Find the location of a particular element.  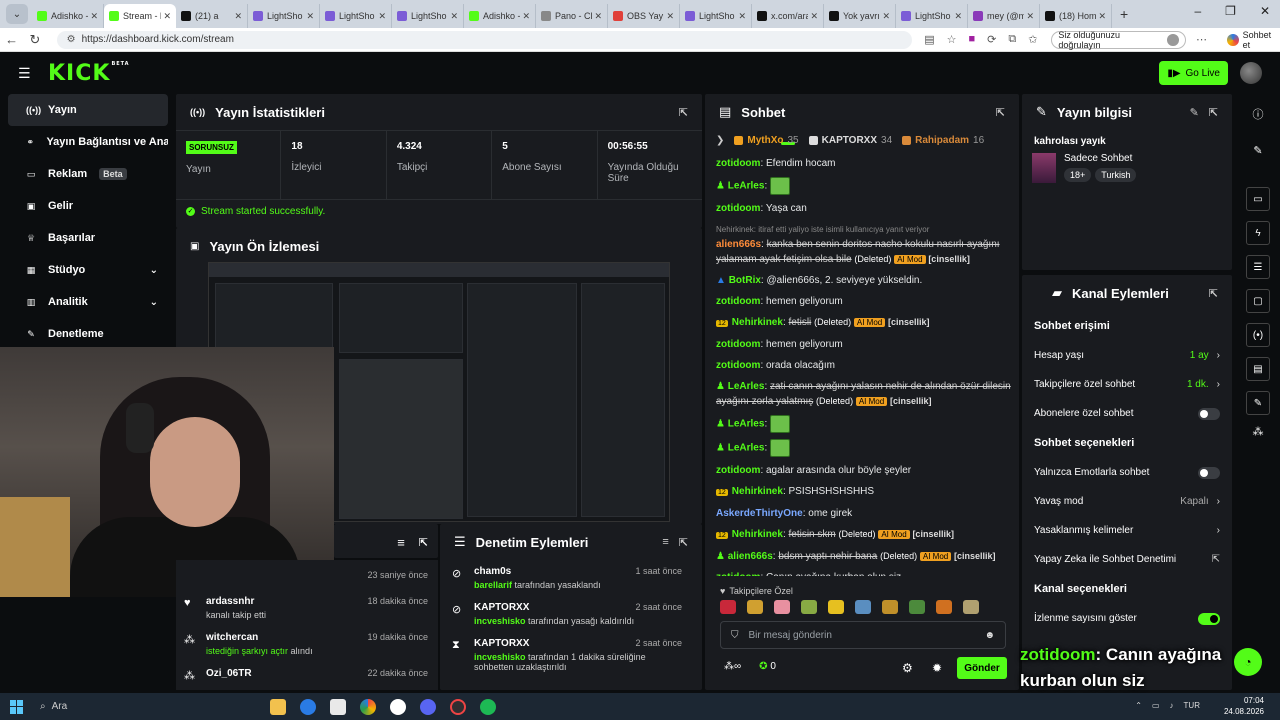

url-field: ⚙ https://dashboard.kick.com/stream is located at coordinates (484, 39).